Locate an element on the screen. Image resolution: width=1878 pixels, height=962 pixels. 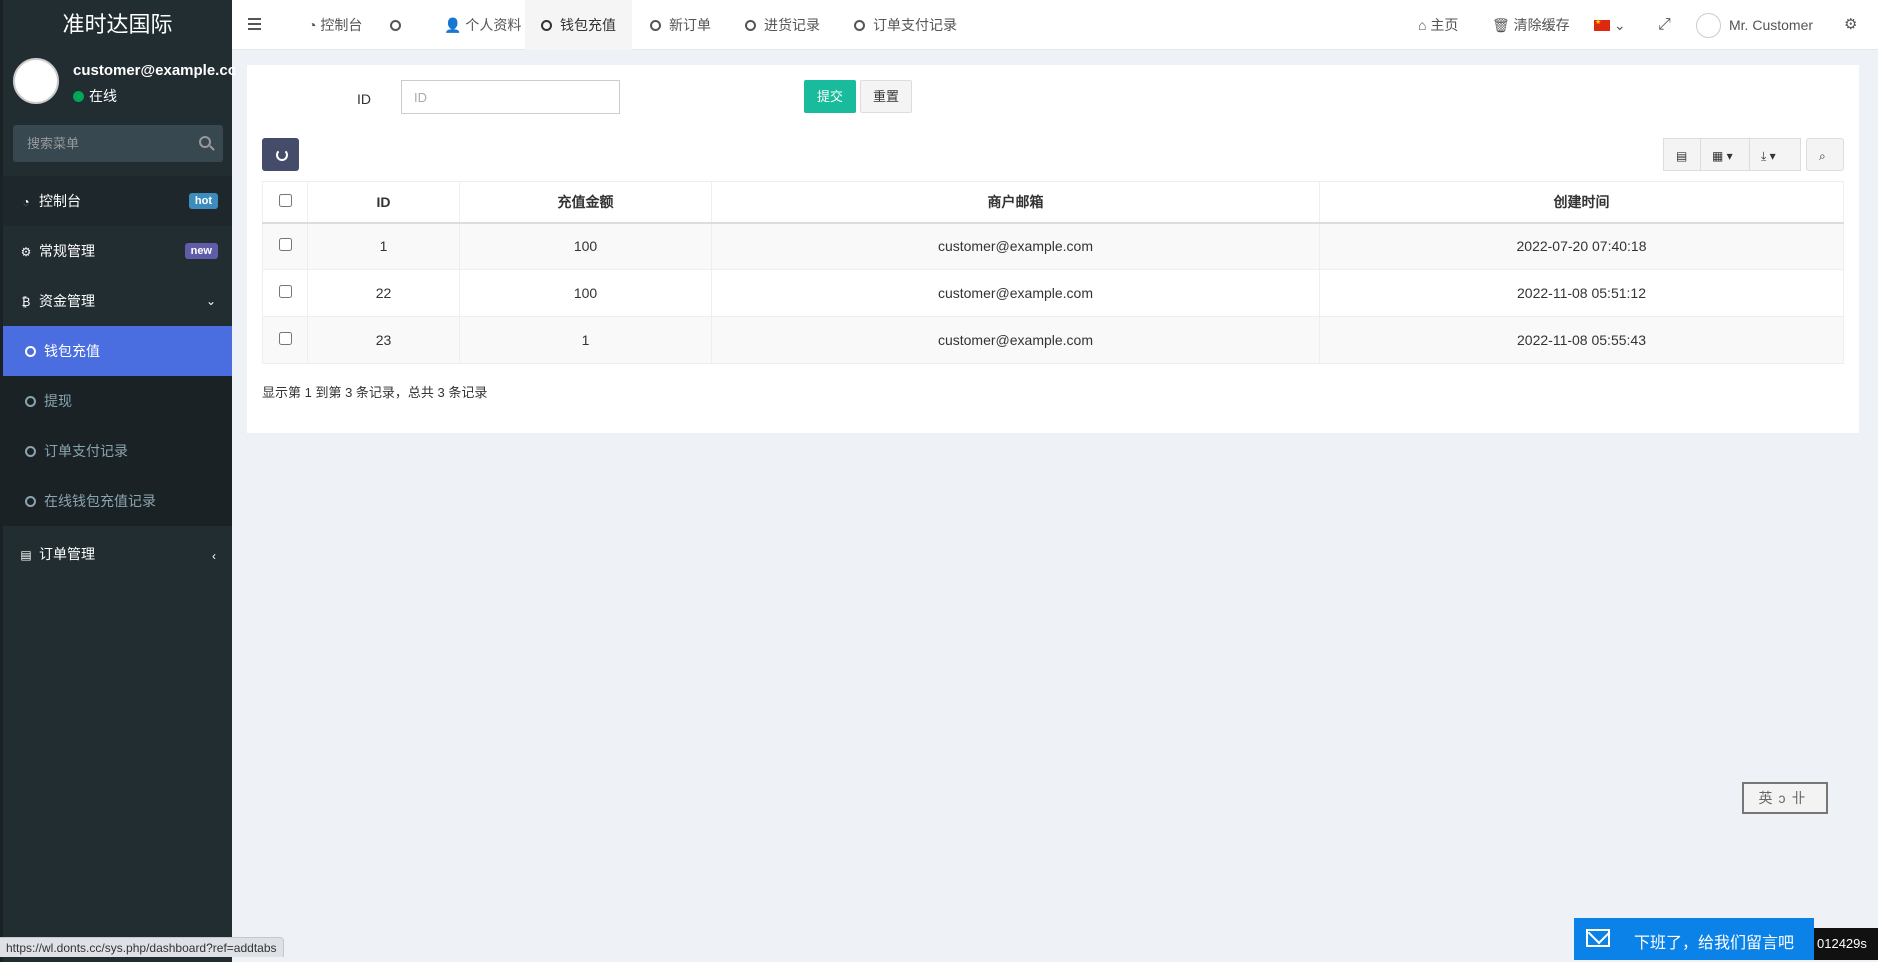
finance-submenu: 钱包充值 提现 订单支付记录 在线钱包充值记录 is located at coordinates (117, 426).